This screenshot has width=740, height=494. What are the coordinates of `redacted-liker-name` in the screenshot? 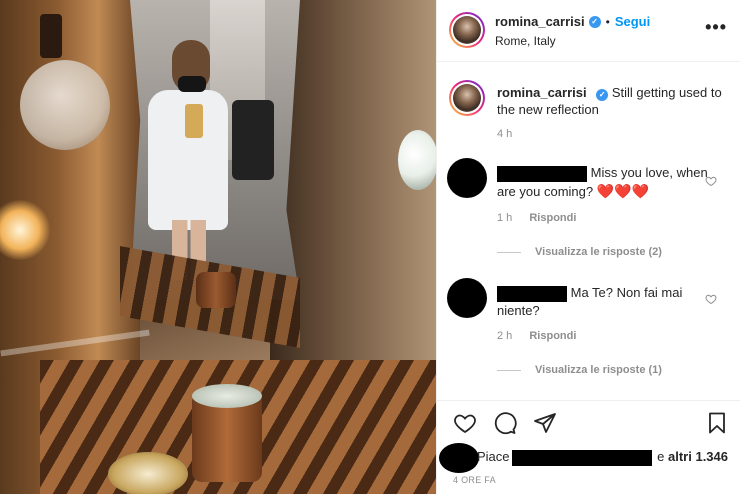 It's located at (581, 457).